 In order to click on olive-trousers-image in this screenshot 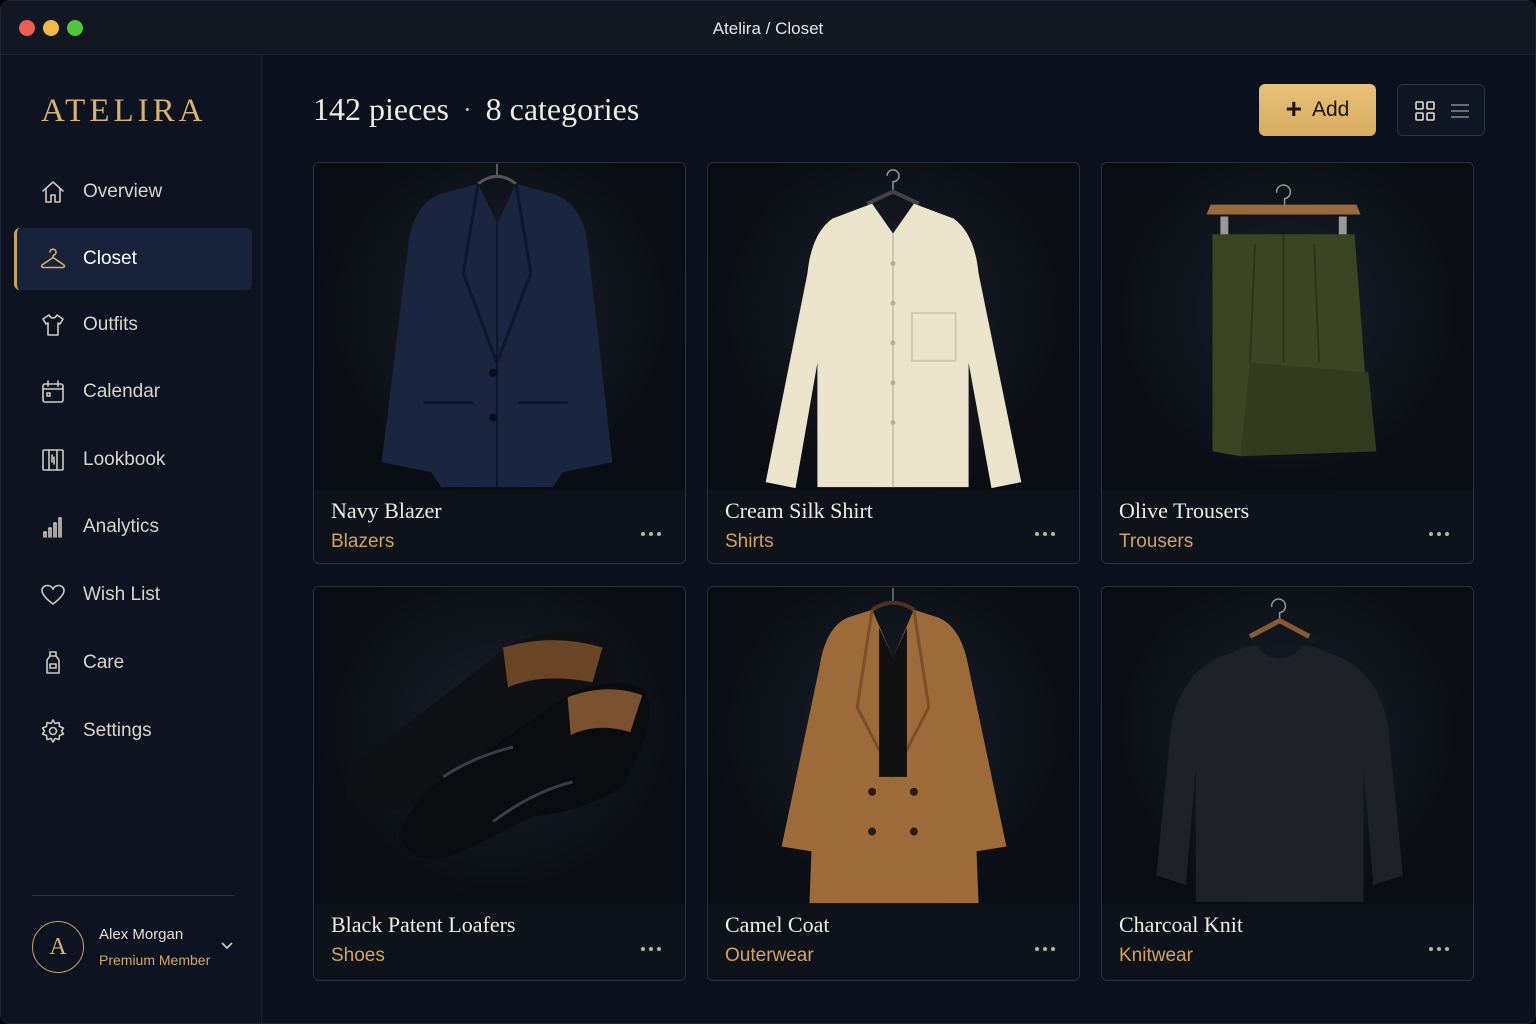, I will do `click(1287, 326)`.